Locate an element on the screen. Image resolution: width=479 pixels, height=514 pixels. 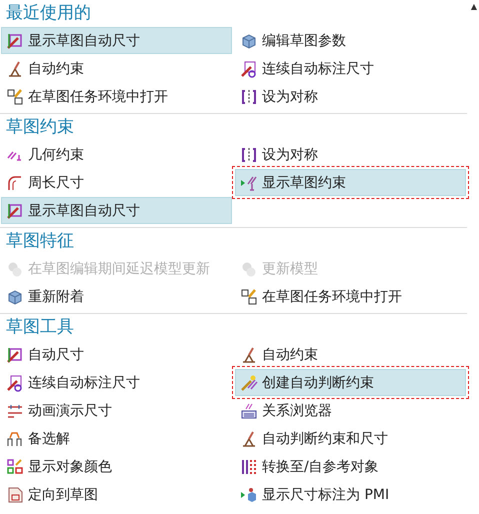
keyboard-icon is located at coordinates (249, 411).